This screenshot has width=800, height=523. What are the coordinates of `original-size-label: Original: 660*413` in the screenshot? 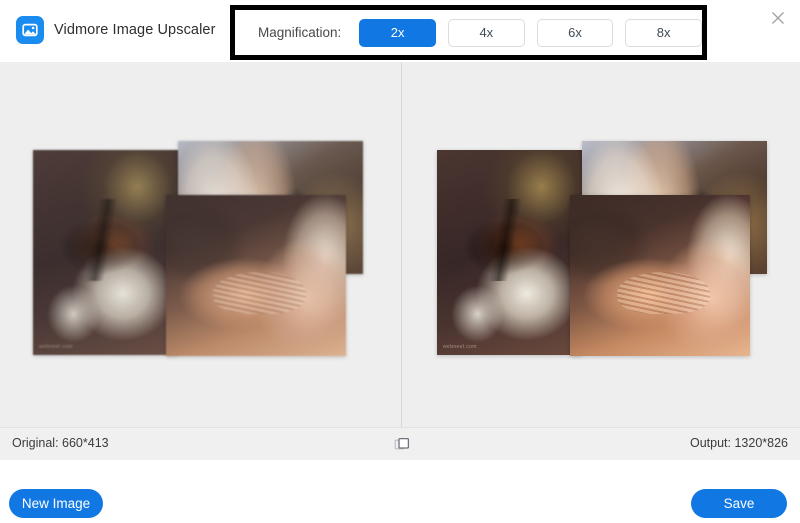 It's located at (60, 443).